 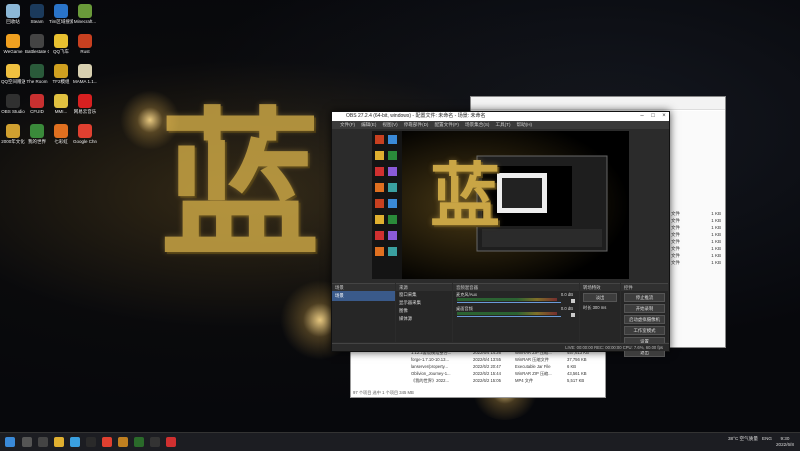 What do you see at coordinates (577, 359) in the screenshot?
I see `file-size: 37,756 KB` at bounding box center [577, 359].